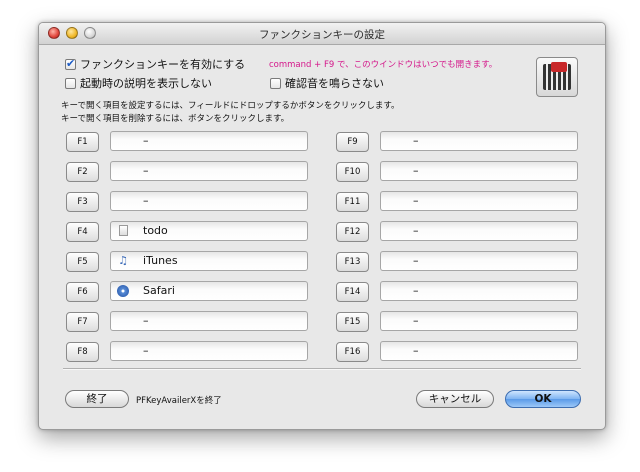 This screenshot has width=640, height=472. Describe the element at coordinates (70, 63) in the screenshot. I see `checkbox-checked-icon` at that location.